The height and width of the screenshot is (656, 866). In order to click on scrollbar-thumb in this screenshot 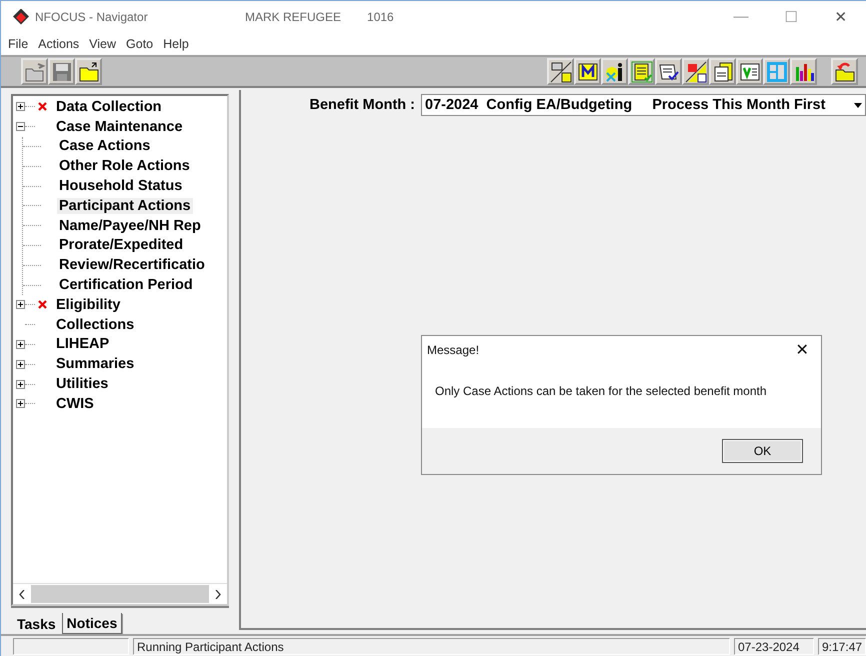, I will do `click(120, 594)`.